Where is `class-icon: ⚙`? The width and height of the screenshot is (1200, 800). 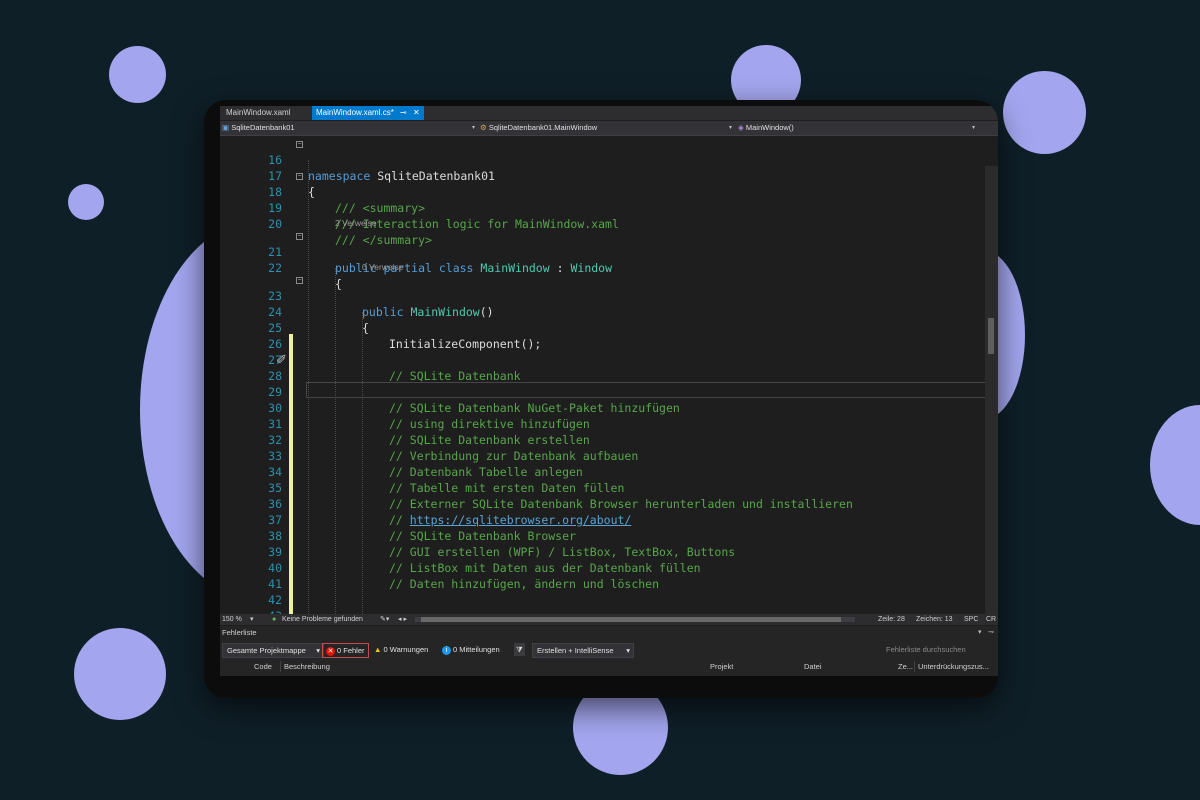 class-icon: ⚙ is located at coordinates (483, 127).